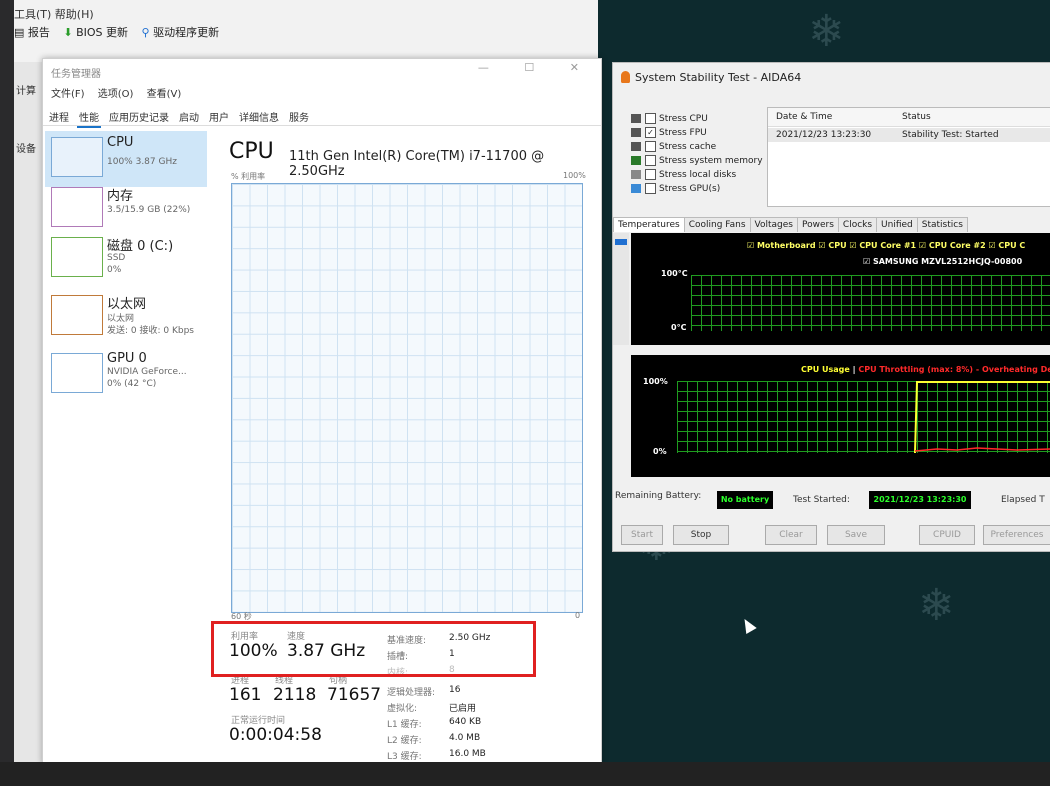 The image size is (1050, 786). I want to click on test-started-label: Test Started:, so click(821, 500).